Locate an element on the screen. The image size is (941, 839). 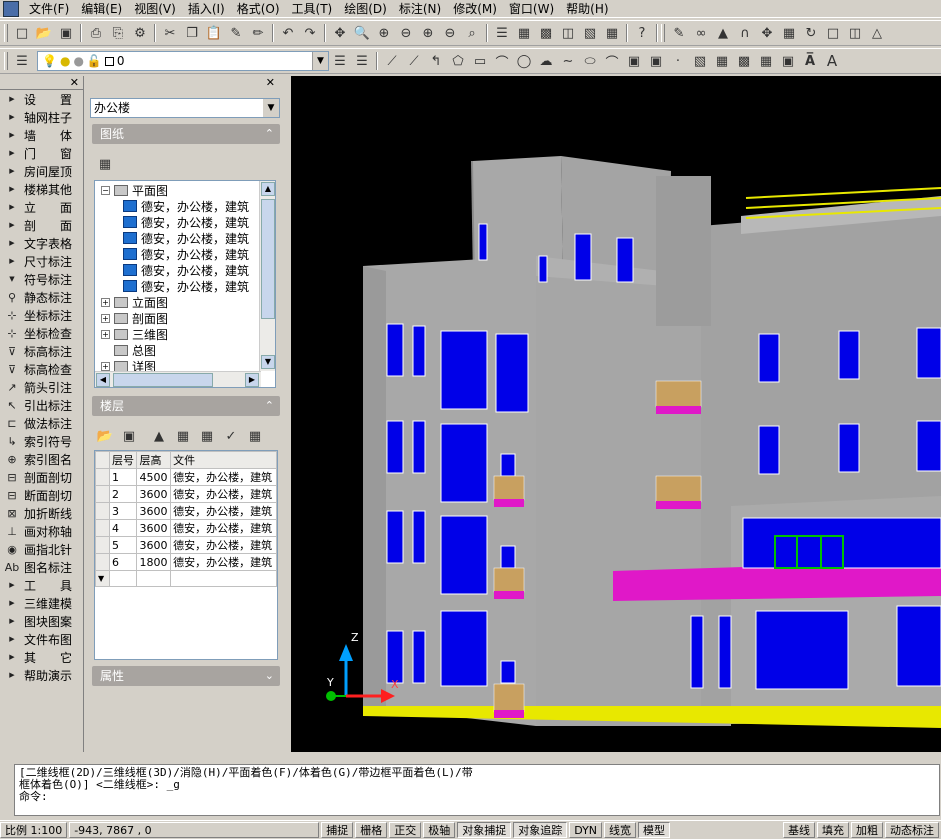
undo-icon: ↶ is located at coordinates (288, 33).